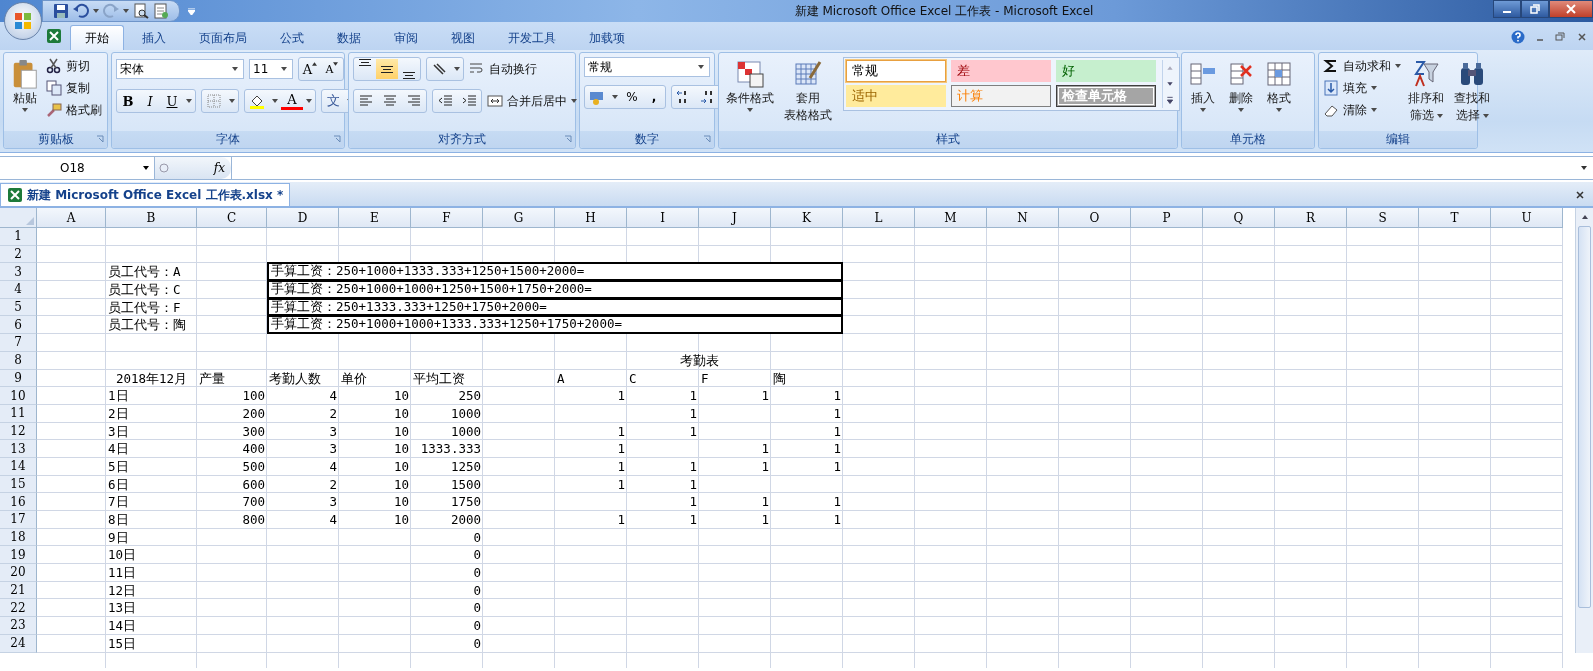  I want to click on italic-button: I, so click(150, 101).